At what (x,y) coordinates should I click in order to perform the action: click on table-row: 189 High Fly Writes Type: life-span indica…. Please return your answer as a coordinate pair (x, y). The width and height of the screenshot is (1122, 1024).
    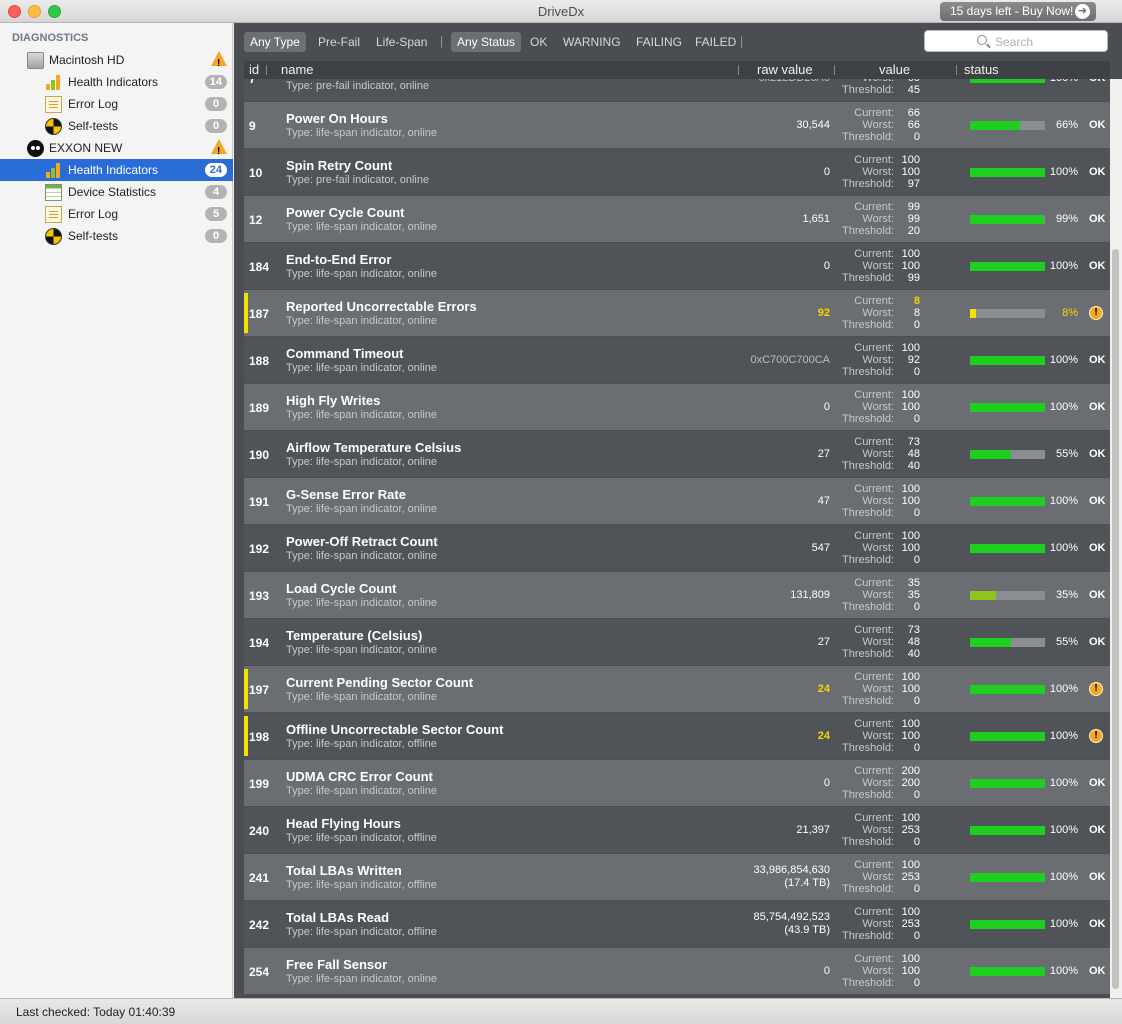
    Looking at the image, I should click on (677, 407).